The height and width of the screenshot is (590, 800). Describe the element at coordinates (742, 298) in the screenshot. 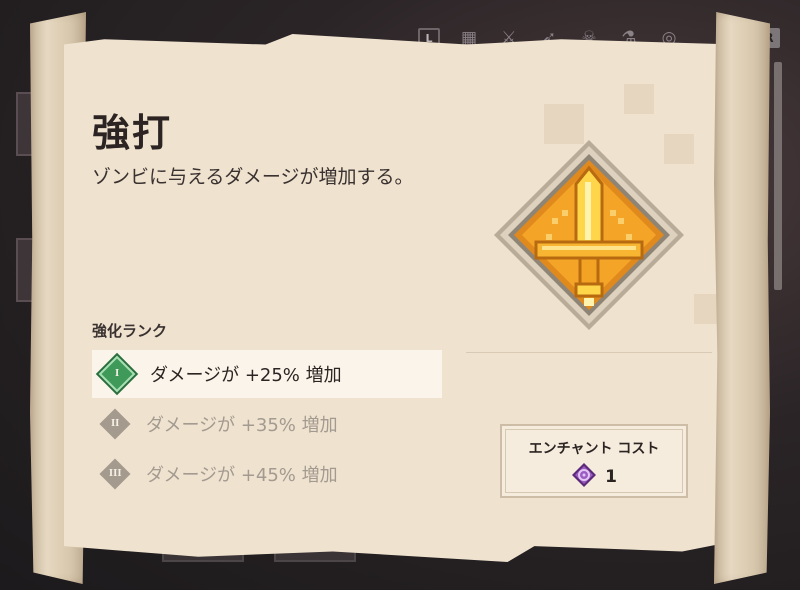

I see `scroll-roll-right` at that location.